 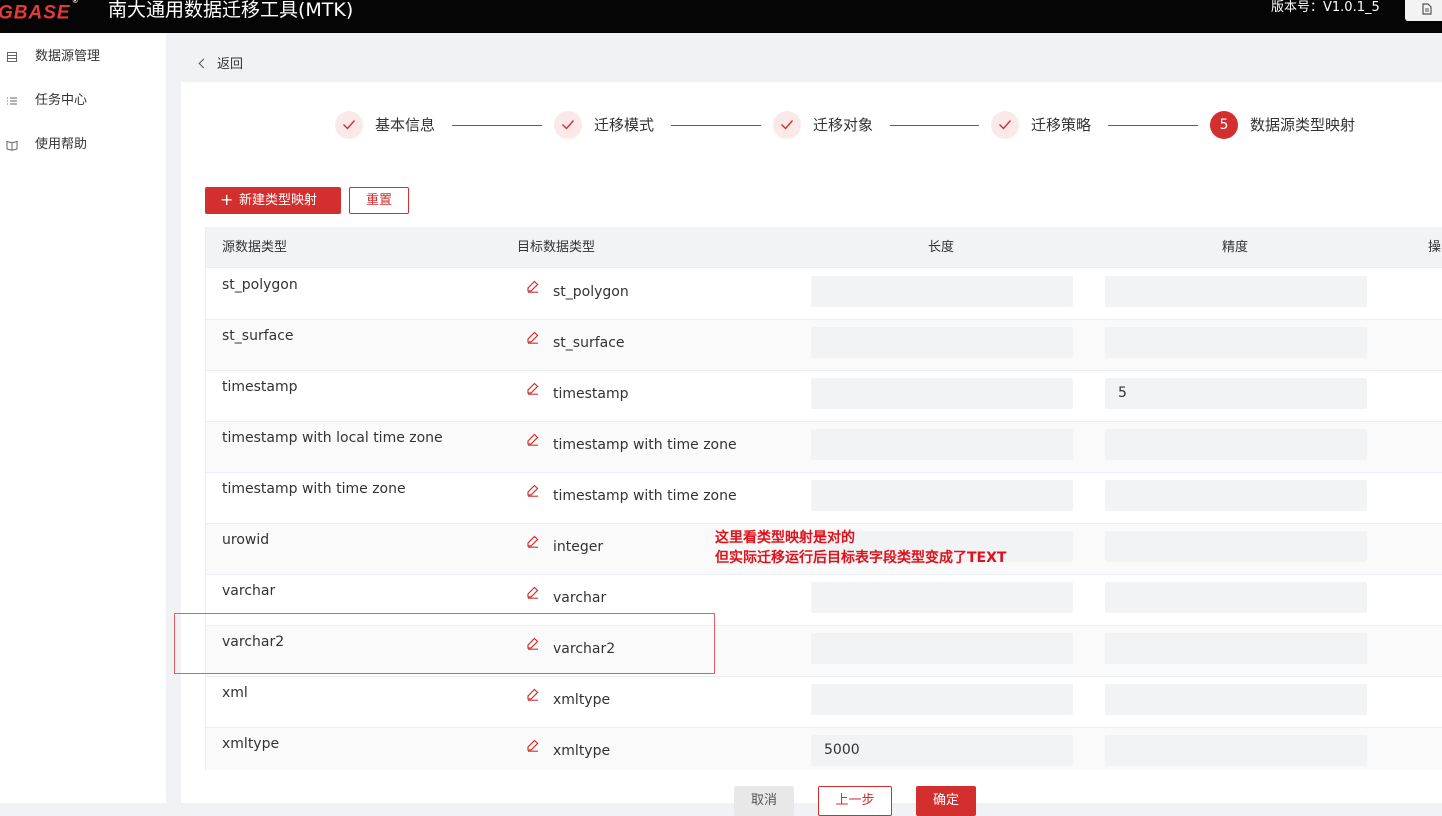 I want to click on highlight-box, so click(x=444, y=643).